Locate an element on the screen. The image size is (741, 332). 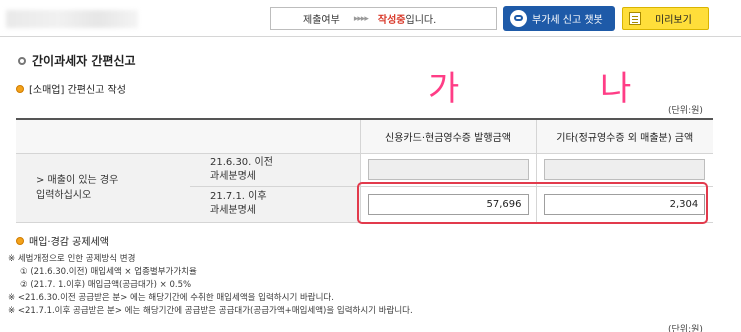
status-arrows-icon: ▸▸▸▸ is located at coordinates (361, 18).